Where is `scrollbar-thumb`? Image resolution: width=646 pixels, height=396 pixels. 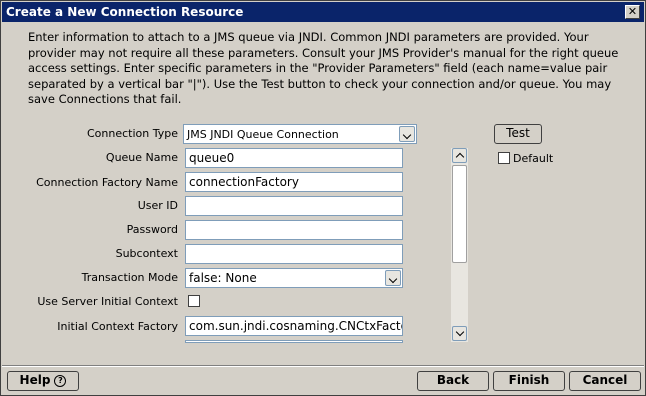
scrollbar-thumb is located at coordinates (459, 214).